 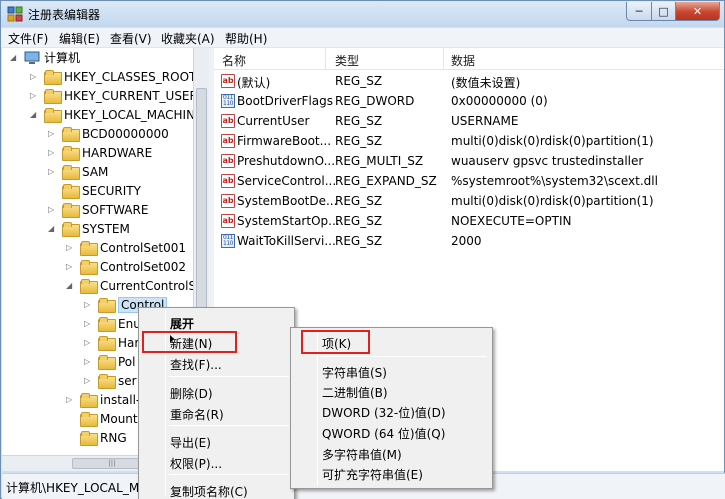 What do you see at coordinates (108, 133) in the screenshot?
I see `tree-node: ▷ BCD00000000` at bounding box center [108, 133].